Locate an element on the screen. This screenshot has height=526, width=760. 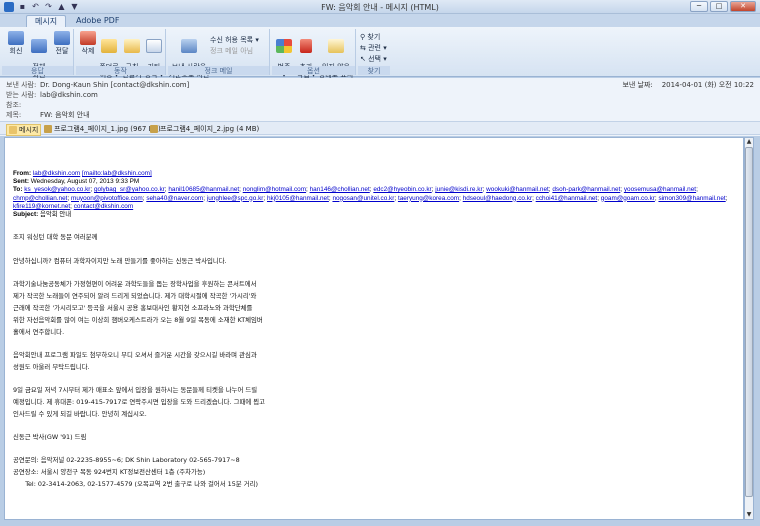
rule-icon is located at coordinates (132, 46).